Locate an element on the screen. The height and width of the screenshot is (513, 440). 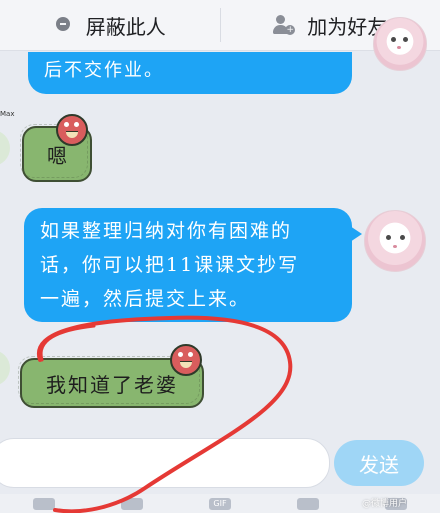
sender-label: Max is located at coordinates (7, 114).